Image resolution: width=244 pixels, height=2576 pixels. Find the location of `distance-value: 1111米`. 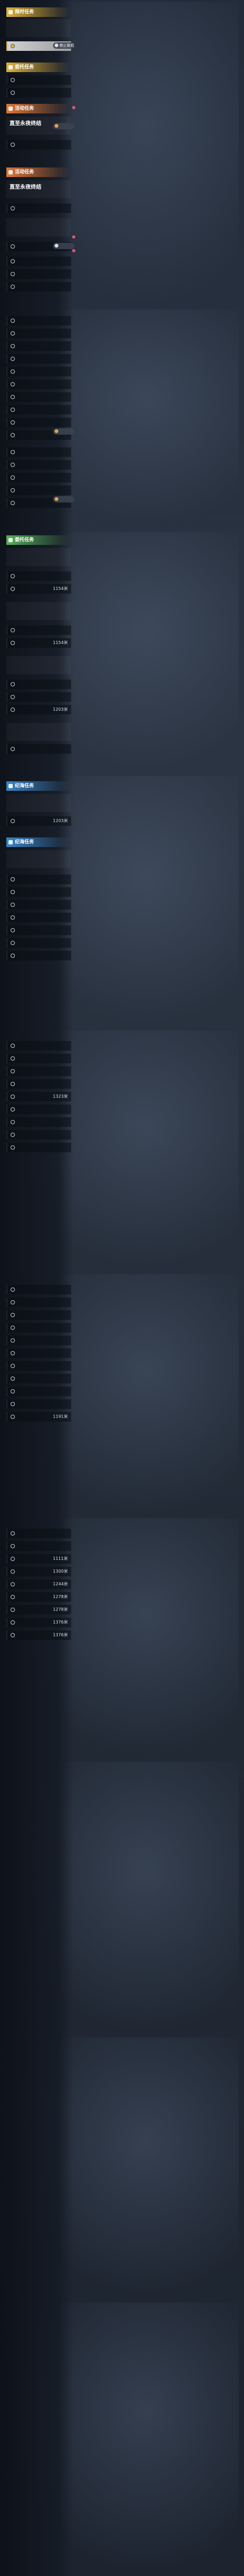

distance-value: 1111米 is located at coordinates (61, 1558).